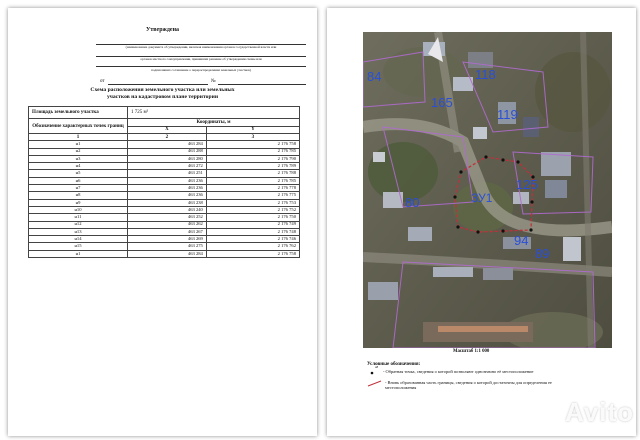  I want to click on map-label-165: 165, so click(442, 102).